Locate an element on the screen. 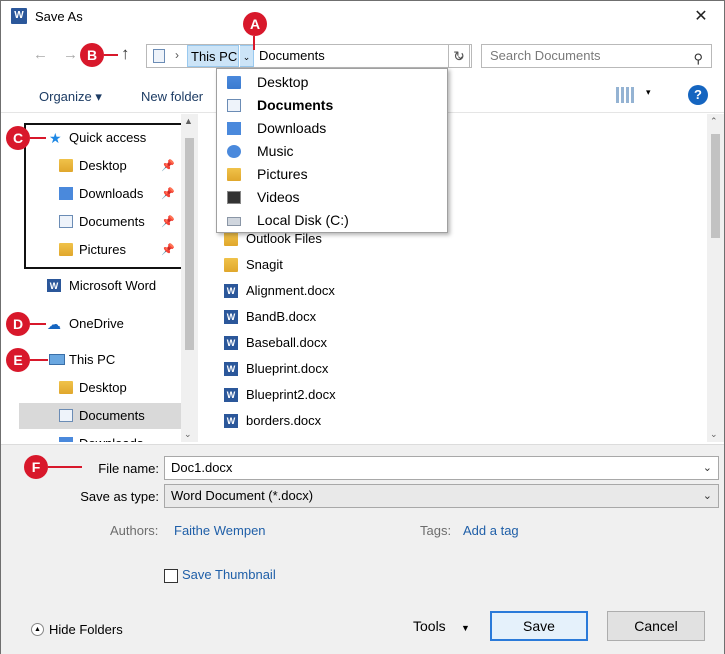 This screenshot has width=725, height=654. dropdown-item-local-disk: Local Disk (C:) is located at coordinates (332, 220).